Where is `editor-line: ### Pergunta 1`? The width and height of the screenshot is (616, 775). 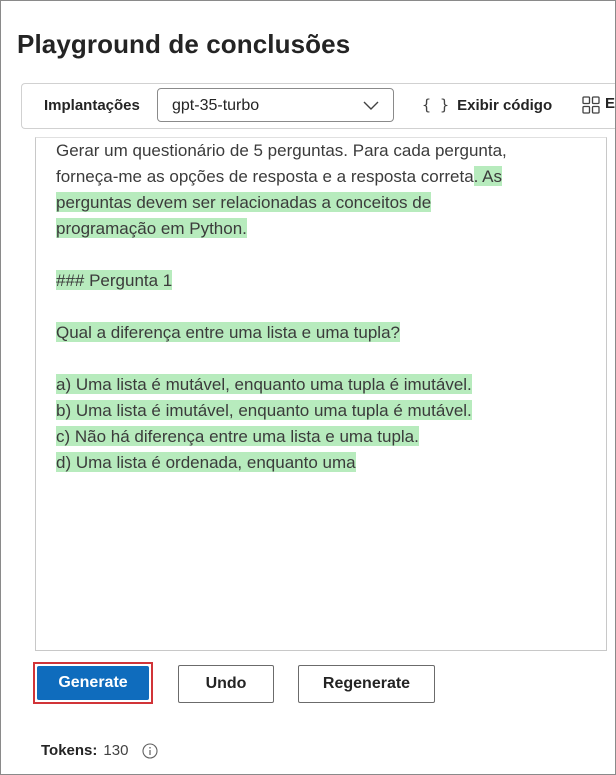
editor-line: ### Pergunta 1 is located at coordinates (311, 281).